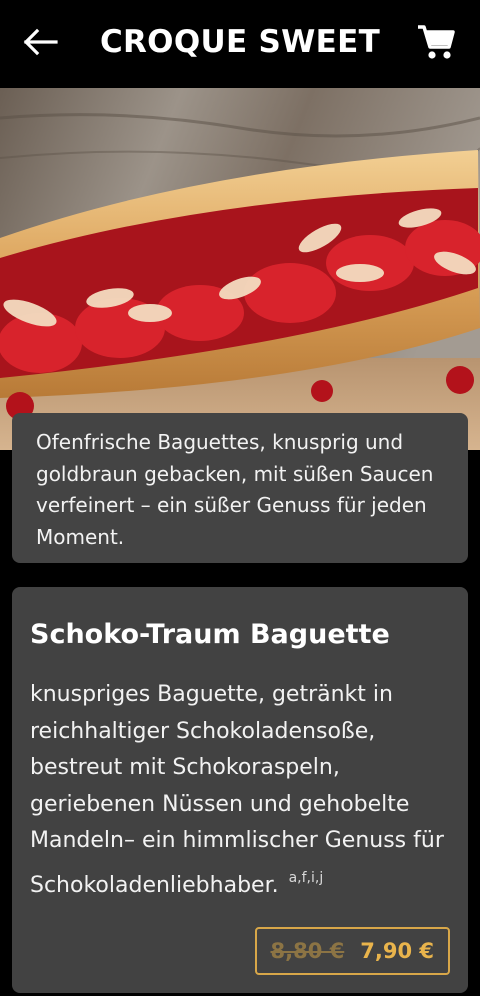 This screenshot has height=996, width=480. What do you see at coordinates (306, 877) in the screenshot?
I see `allergen-codes: a,f,i,j` at bounding box center [306, 877].